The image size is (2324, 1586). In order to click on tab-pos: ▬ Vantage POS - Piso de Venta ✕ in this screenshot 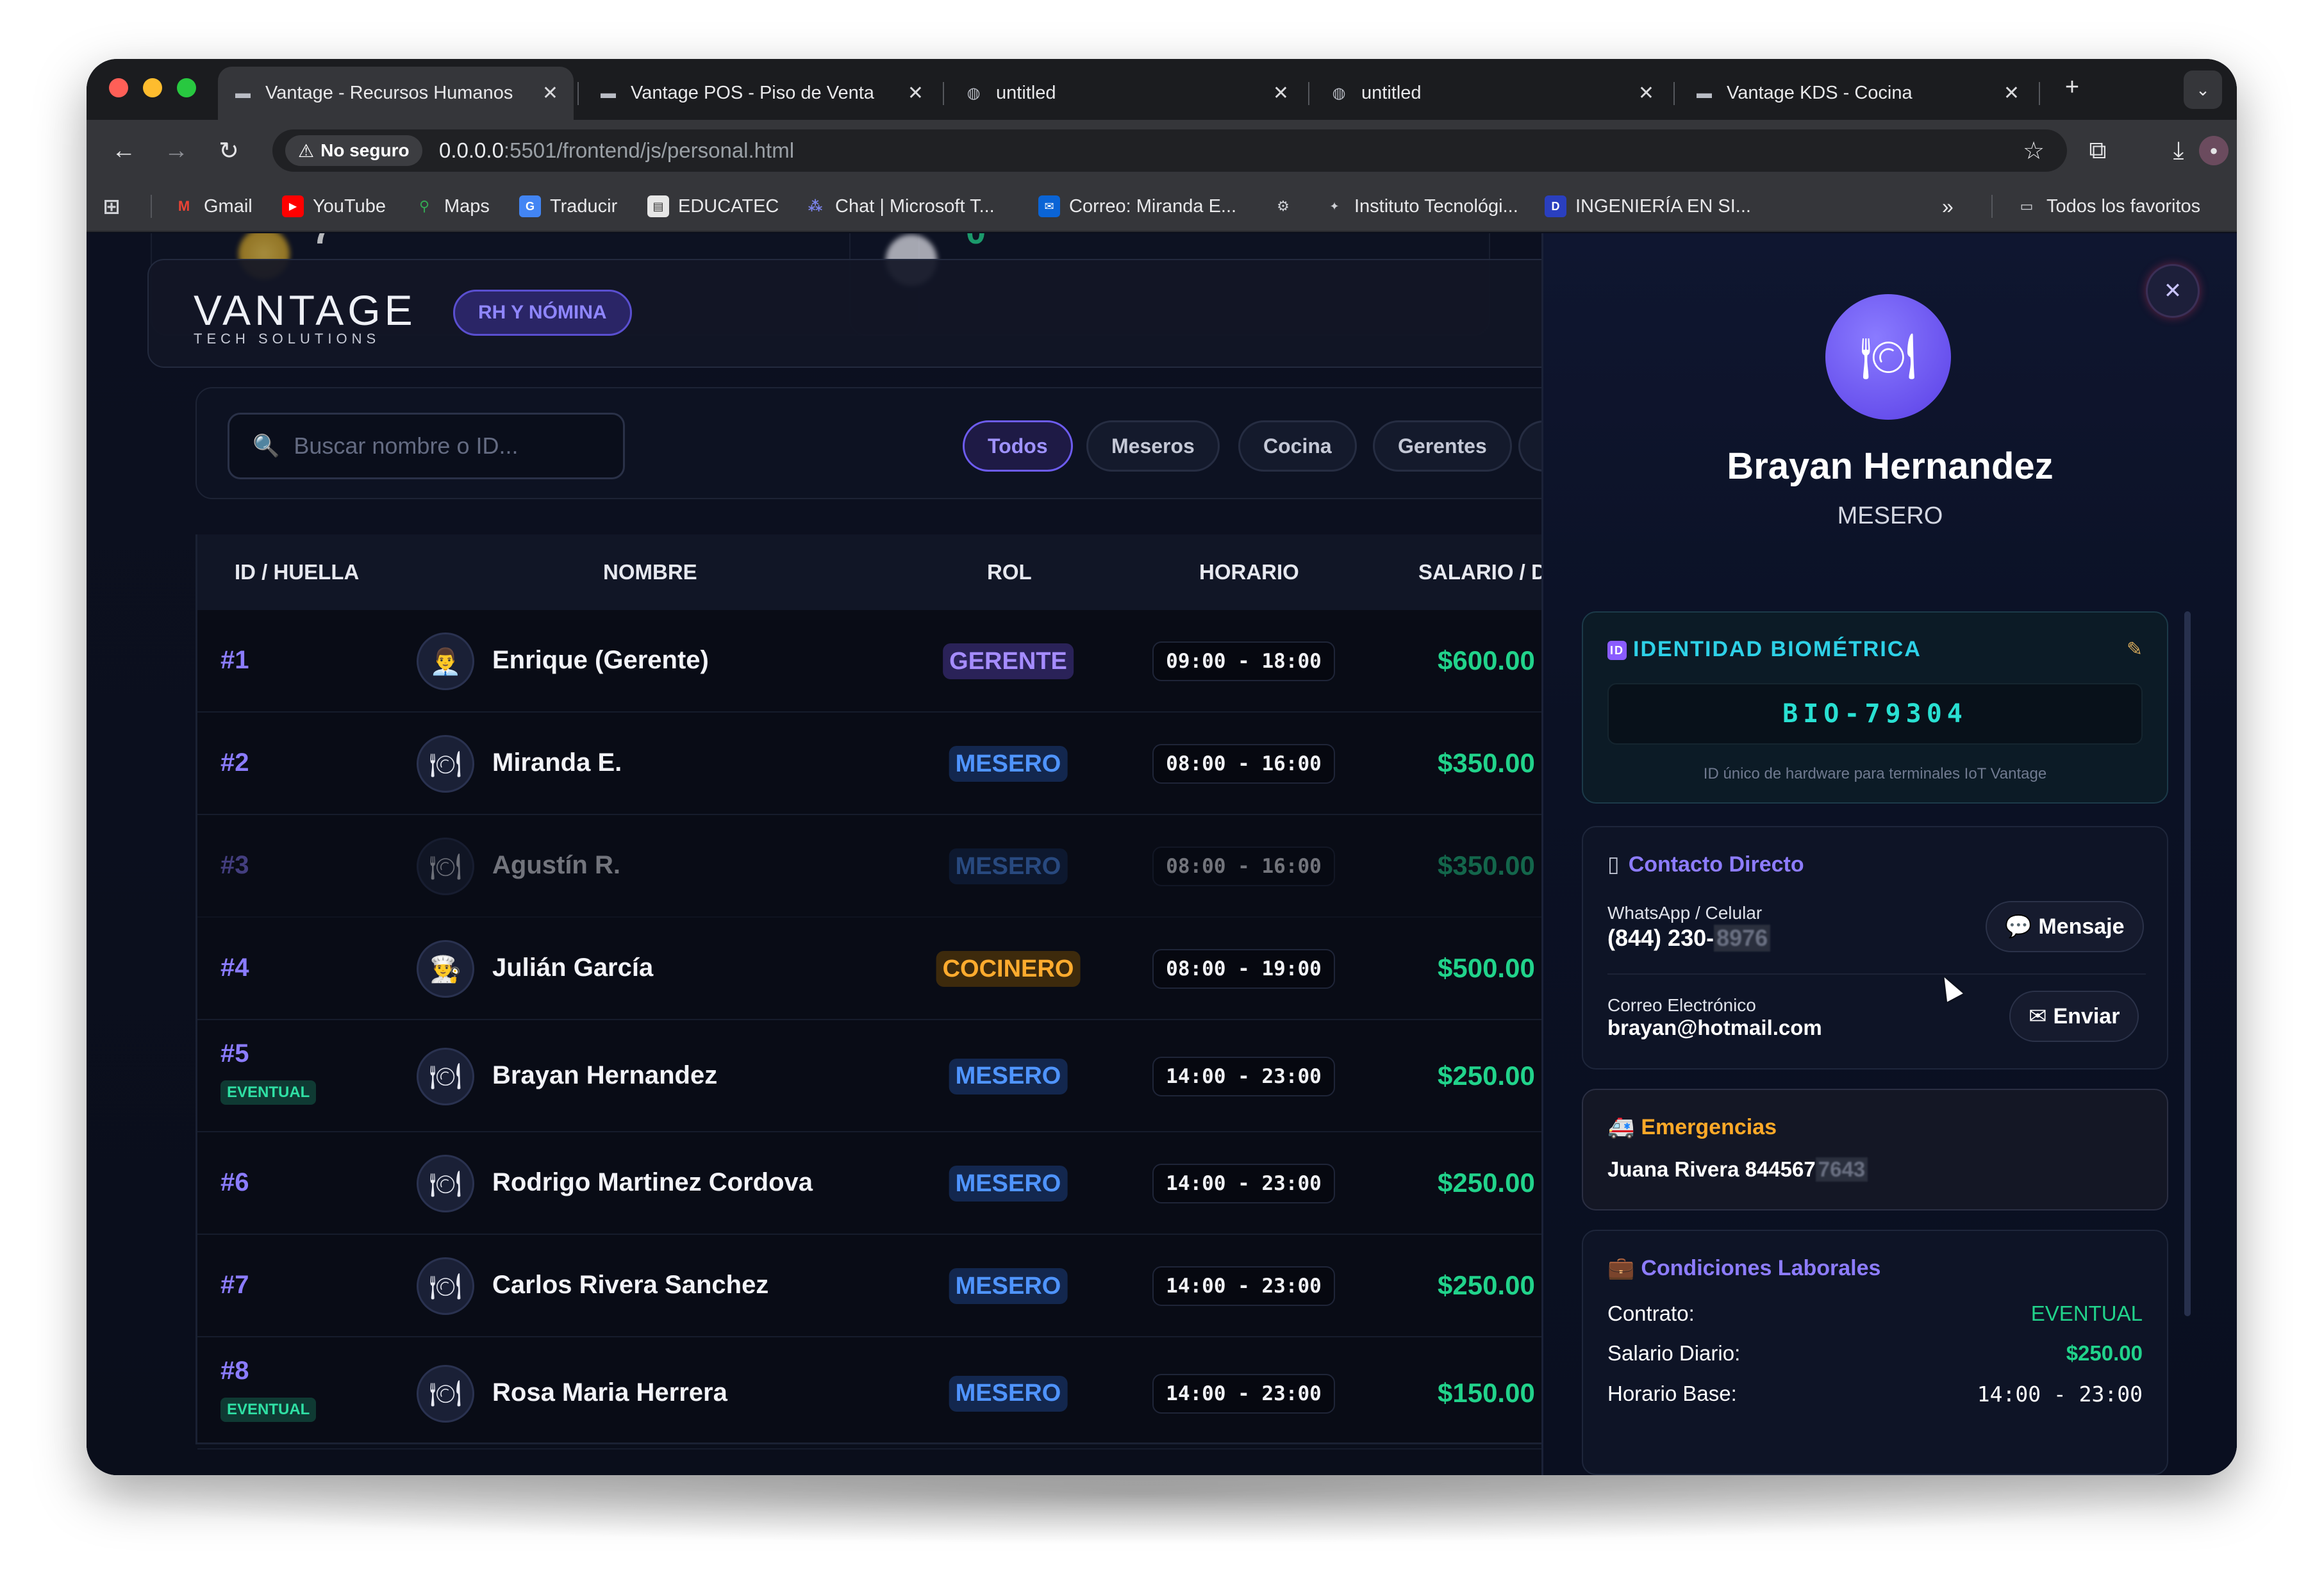, I will do `click(761, 93)`.